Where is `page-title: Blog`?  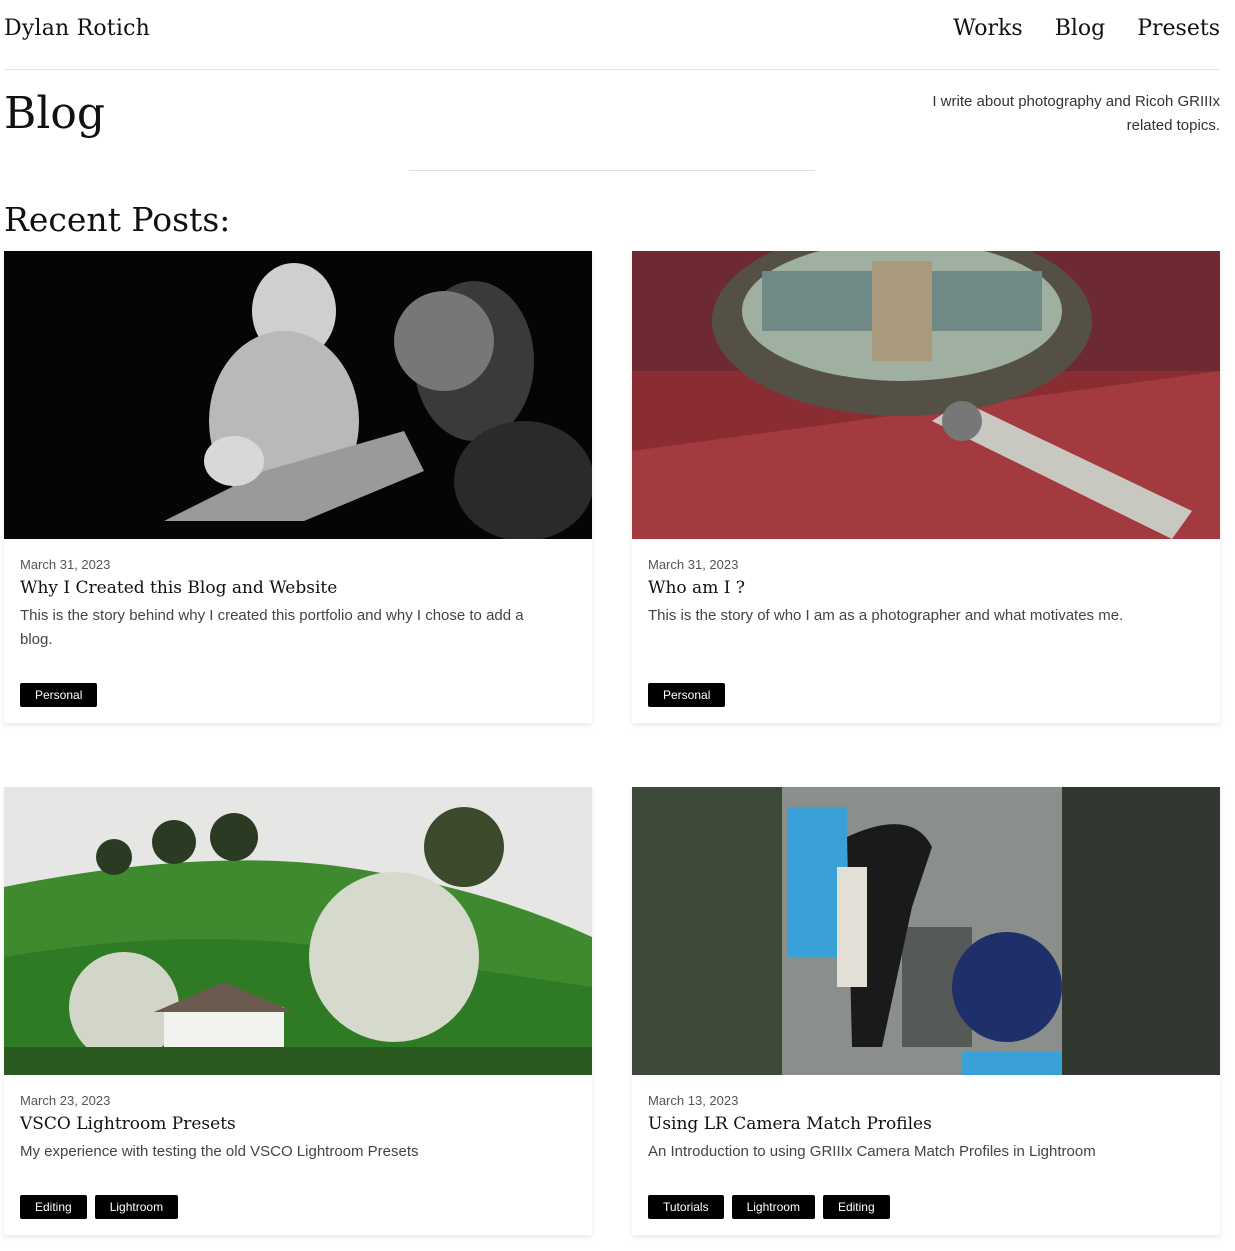
page-title: Blog is located at coordinates (55, 113).